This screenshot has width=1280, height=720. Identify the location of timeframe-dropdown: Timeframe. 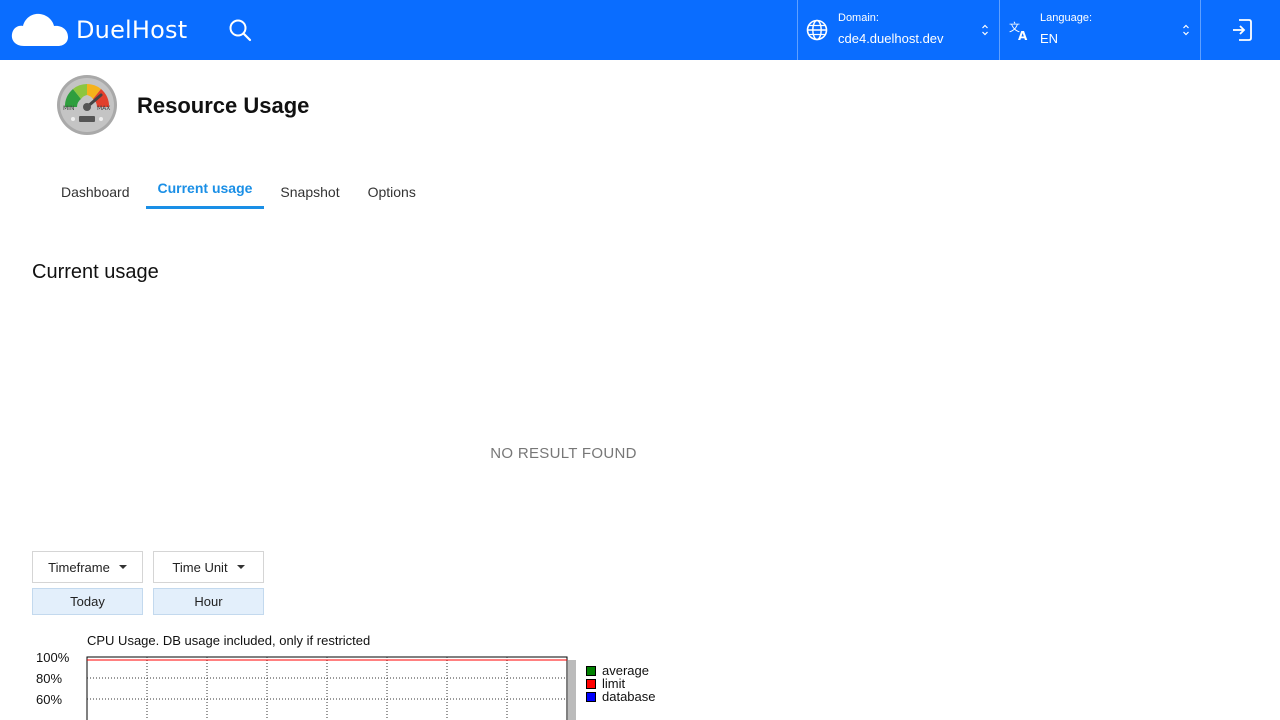
(87, 567).